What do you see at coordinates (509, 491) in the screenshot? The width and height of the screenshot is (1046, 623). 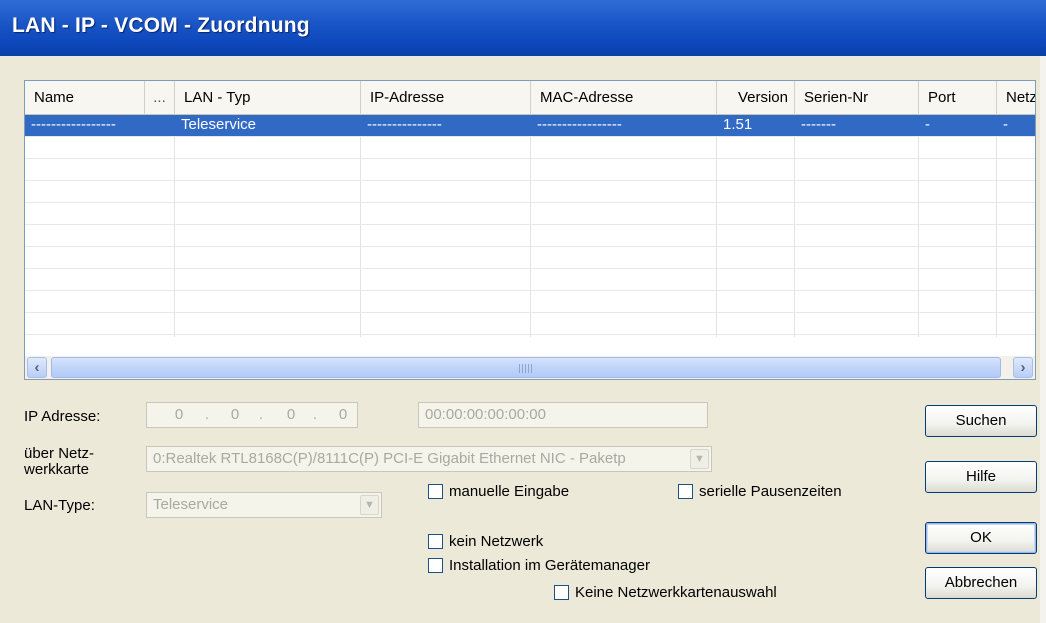 I see `manual-input-label: manuelle Eingabe` at bounding box center [509, 491].